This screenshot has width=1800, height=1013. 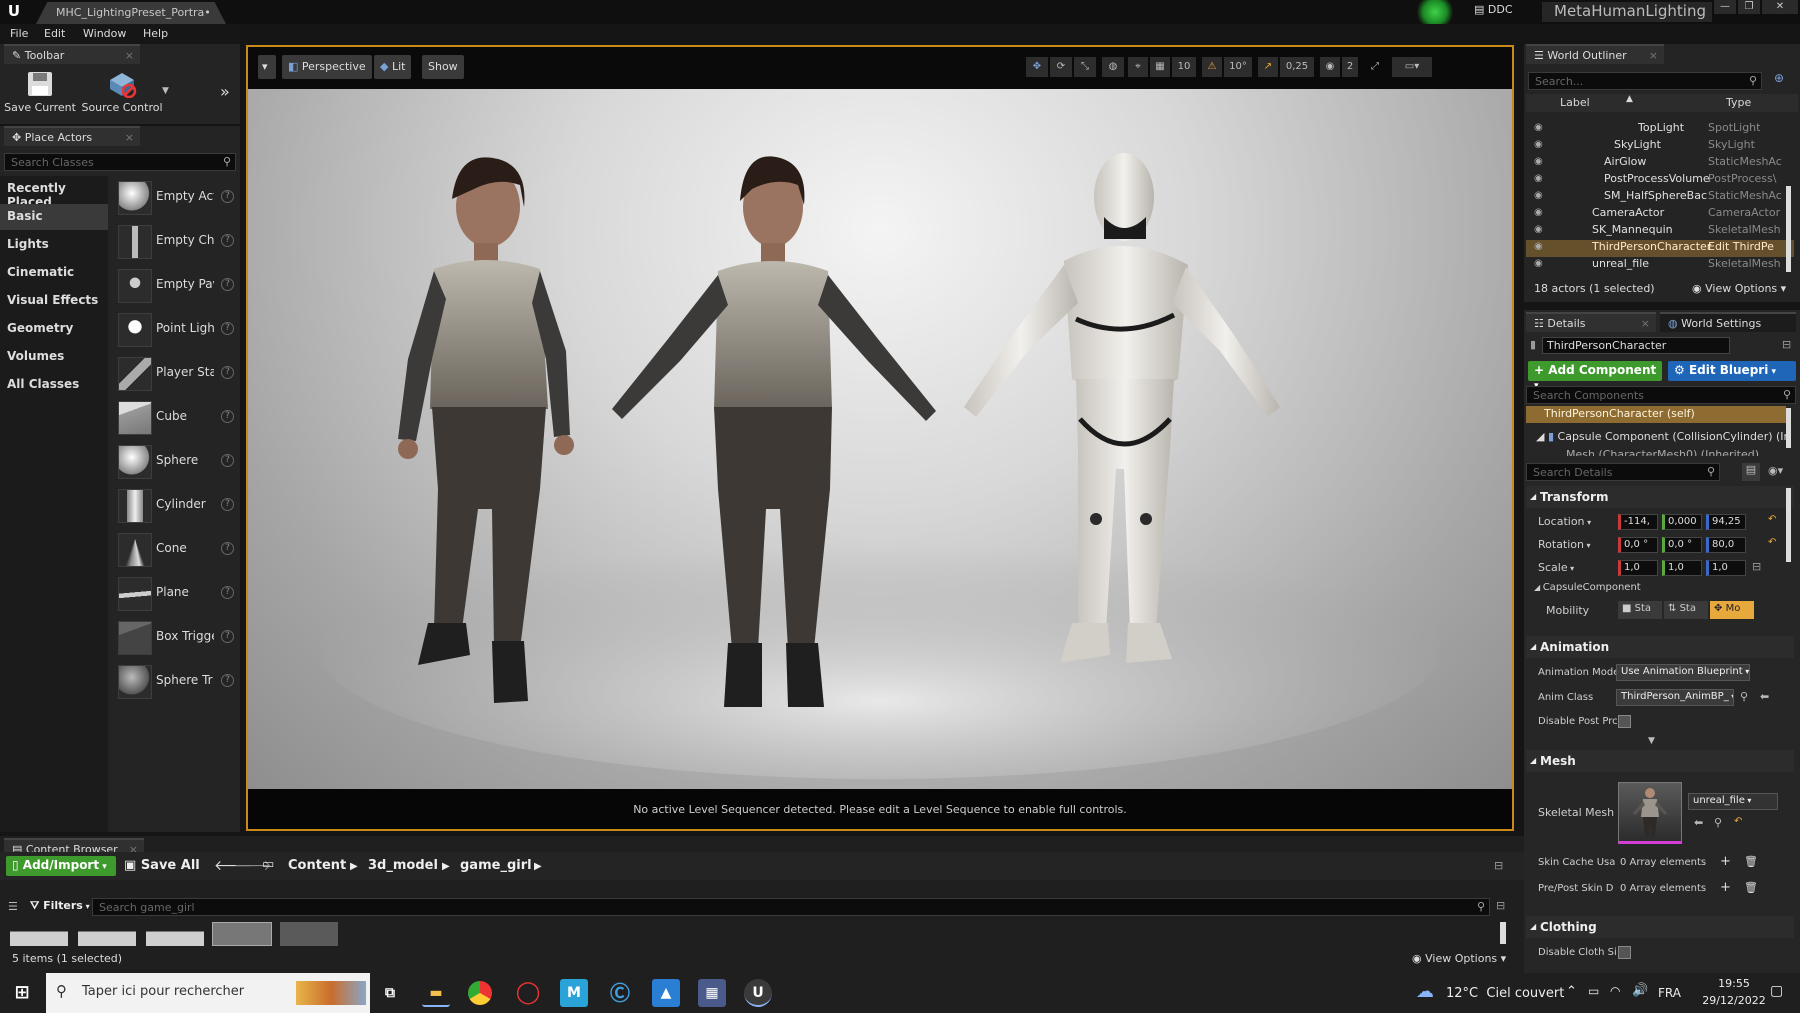 I want to click on category-basic: Basic, so click(x=54, y=217).